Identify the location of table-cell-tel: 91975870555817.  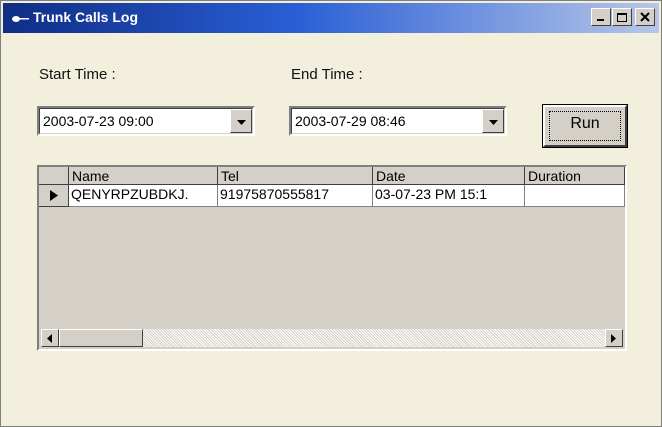
(295, 196).